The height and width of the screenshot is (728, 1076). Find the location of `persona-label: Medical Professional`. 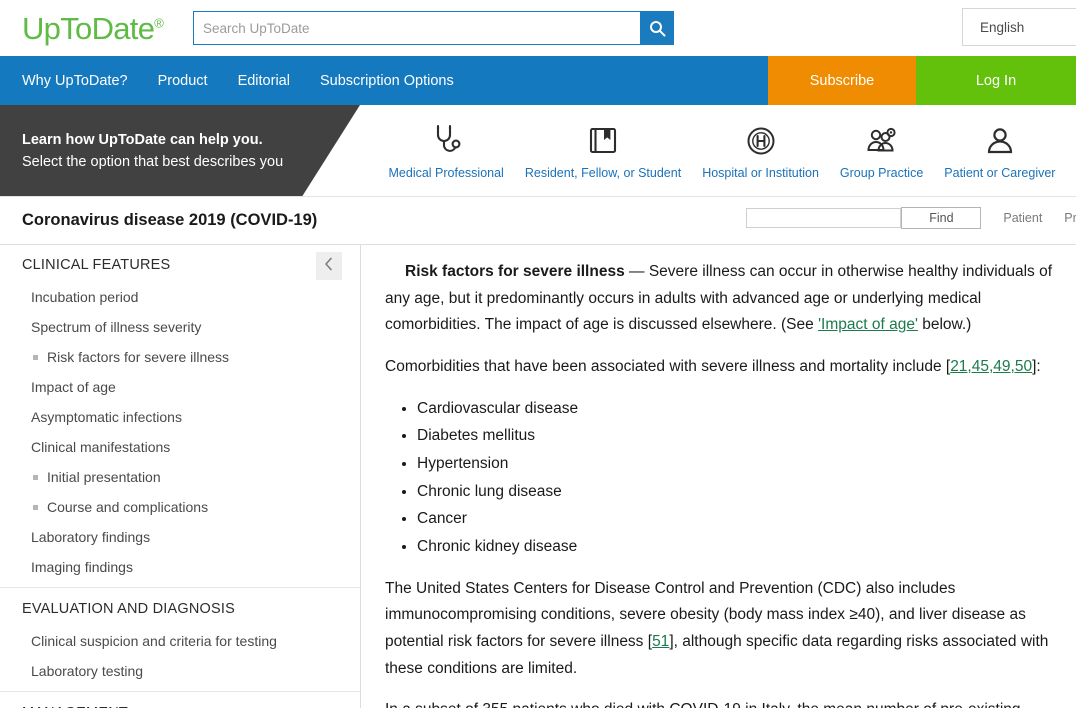

persona-label: Medical Professional is located at coordinates (446, 173).